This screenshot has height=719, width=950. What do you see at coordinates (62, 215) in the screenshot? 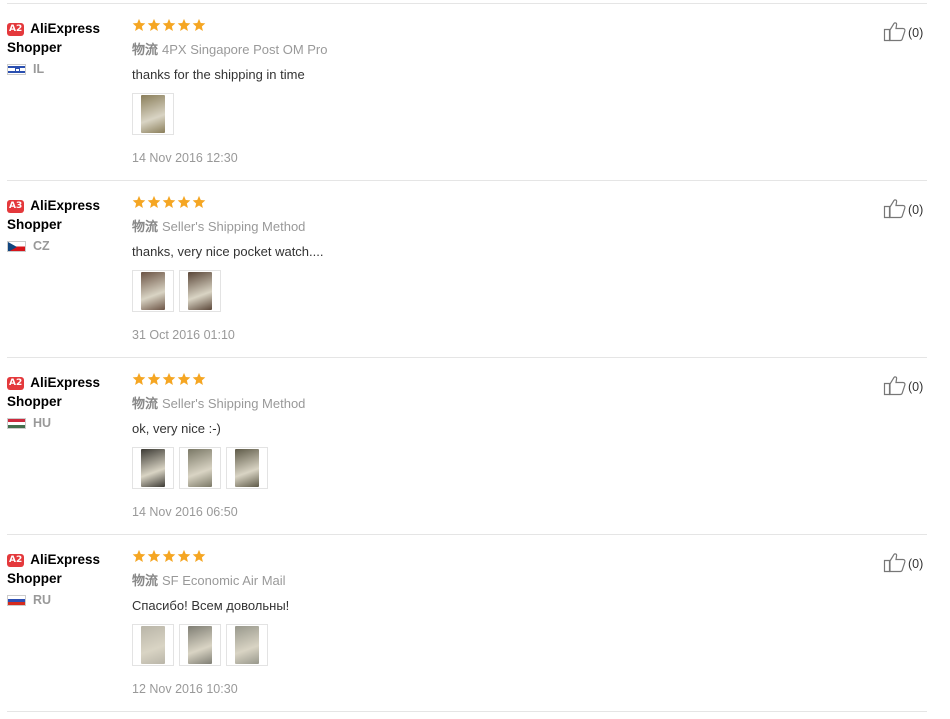
I see `reviewer-name: A3 AliExpress Shopper` at bounding box center [62, 215].